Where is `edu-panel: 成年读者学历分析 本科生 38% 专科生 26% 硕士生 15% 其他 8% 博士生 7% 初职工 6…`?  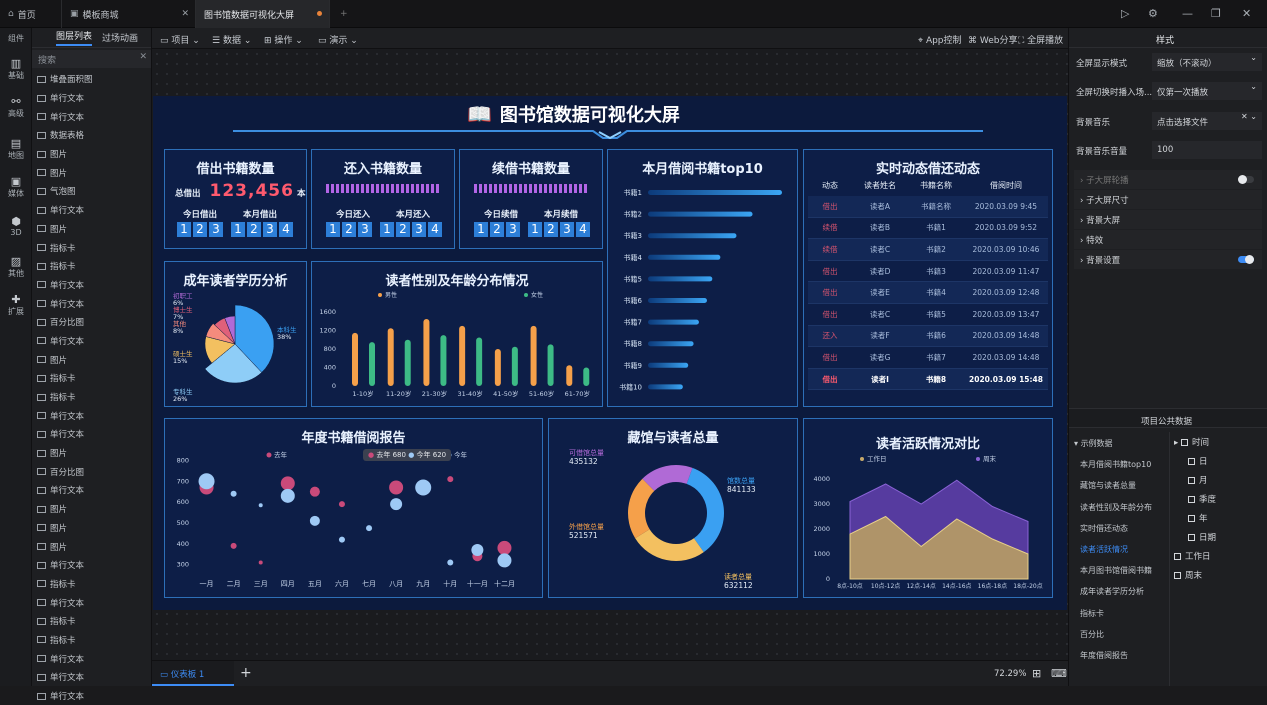 edu-panel: 成年读者学历分析 本科生 38% 专科生 26% 硕士生 15% 其他 8% 博士生 7% 初职工 6… is located at coordinates (235, 334).